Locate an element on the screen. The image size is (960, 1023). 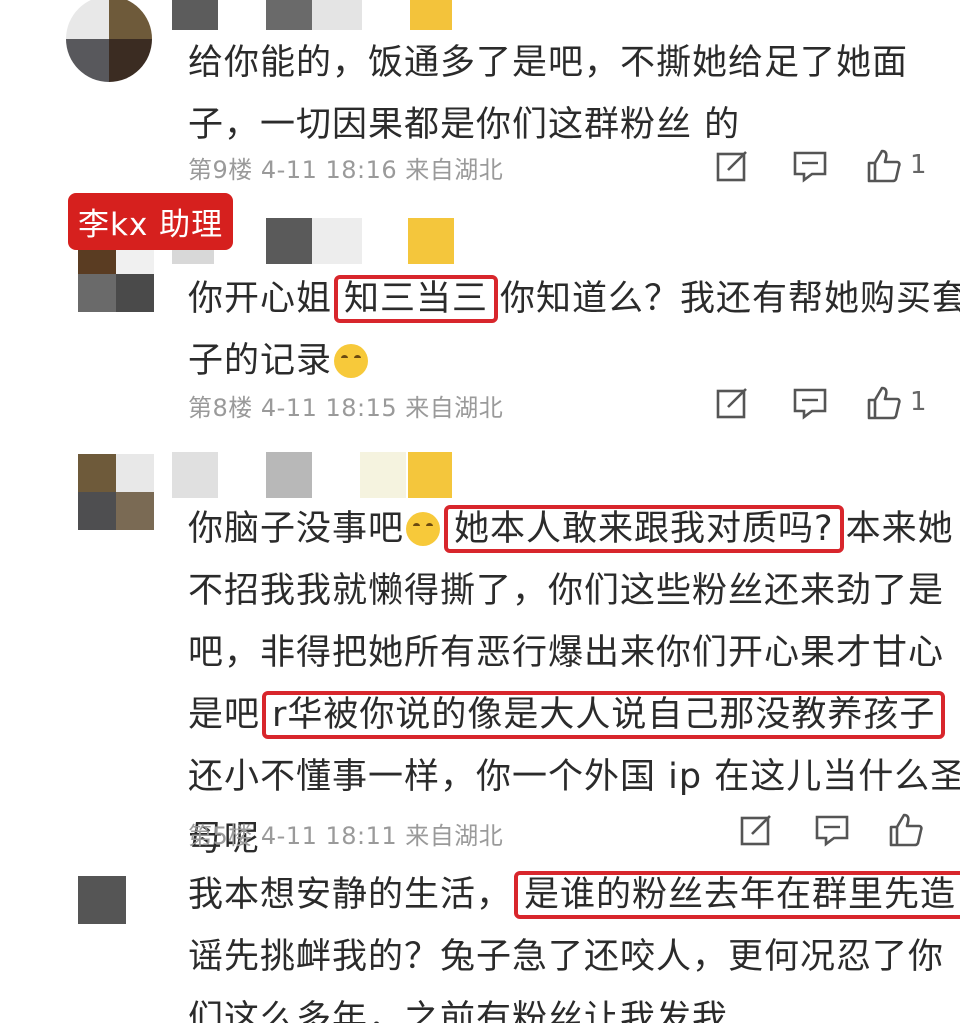
comment-line: 子，一切因果都是你们这群粉丝 的 is located at coordinates (464, 125).